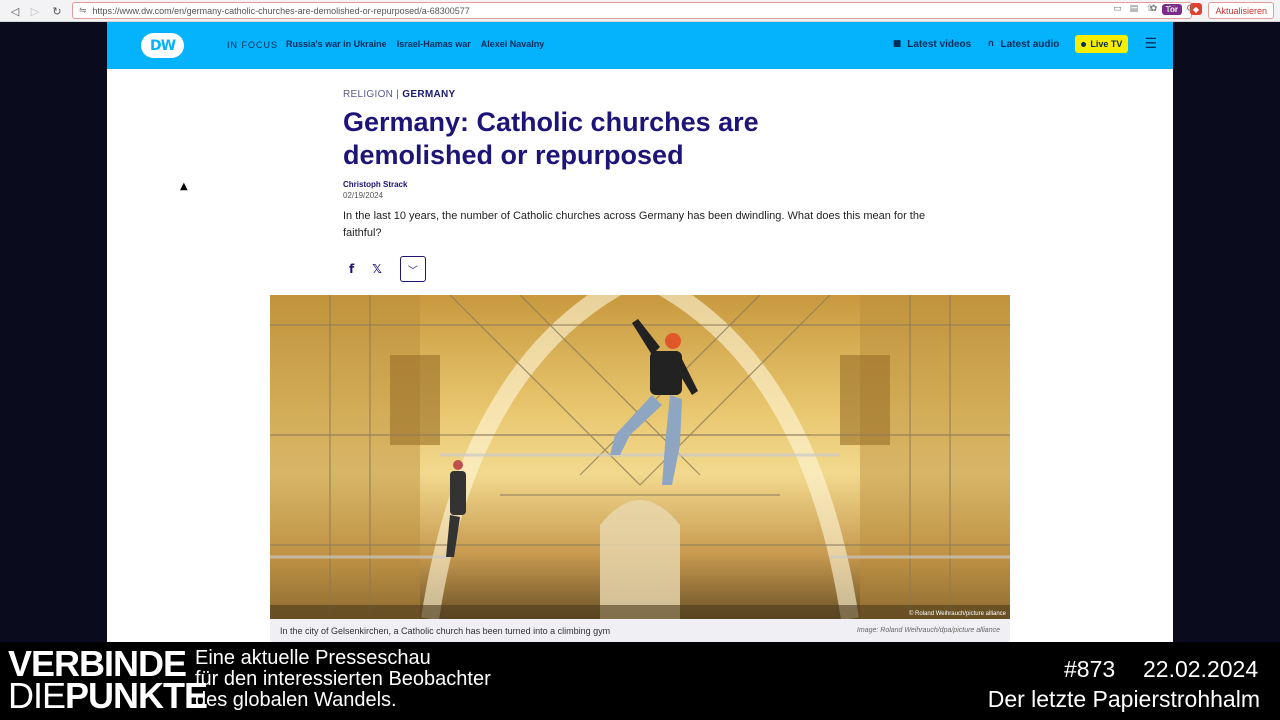 This screenshot has width=1280, height=720. What do you see at coordinates (1123, 699) in the screenshot?
I see `episode-title: Der letzte Papierstrohhalm` at bounding box center [1123, 699].